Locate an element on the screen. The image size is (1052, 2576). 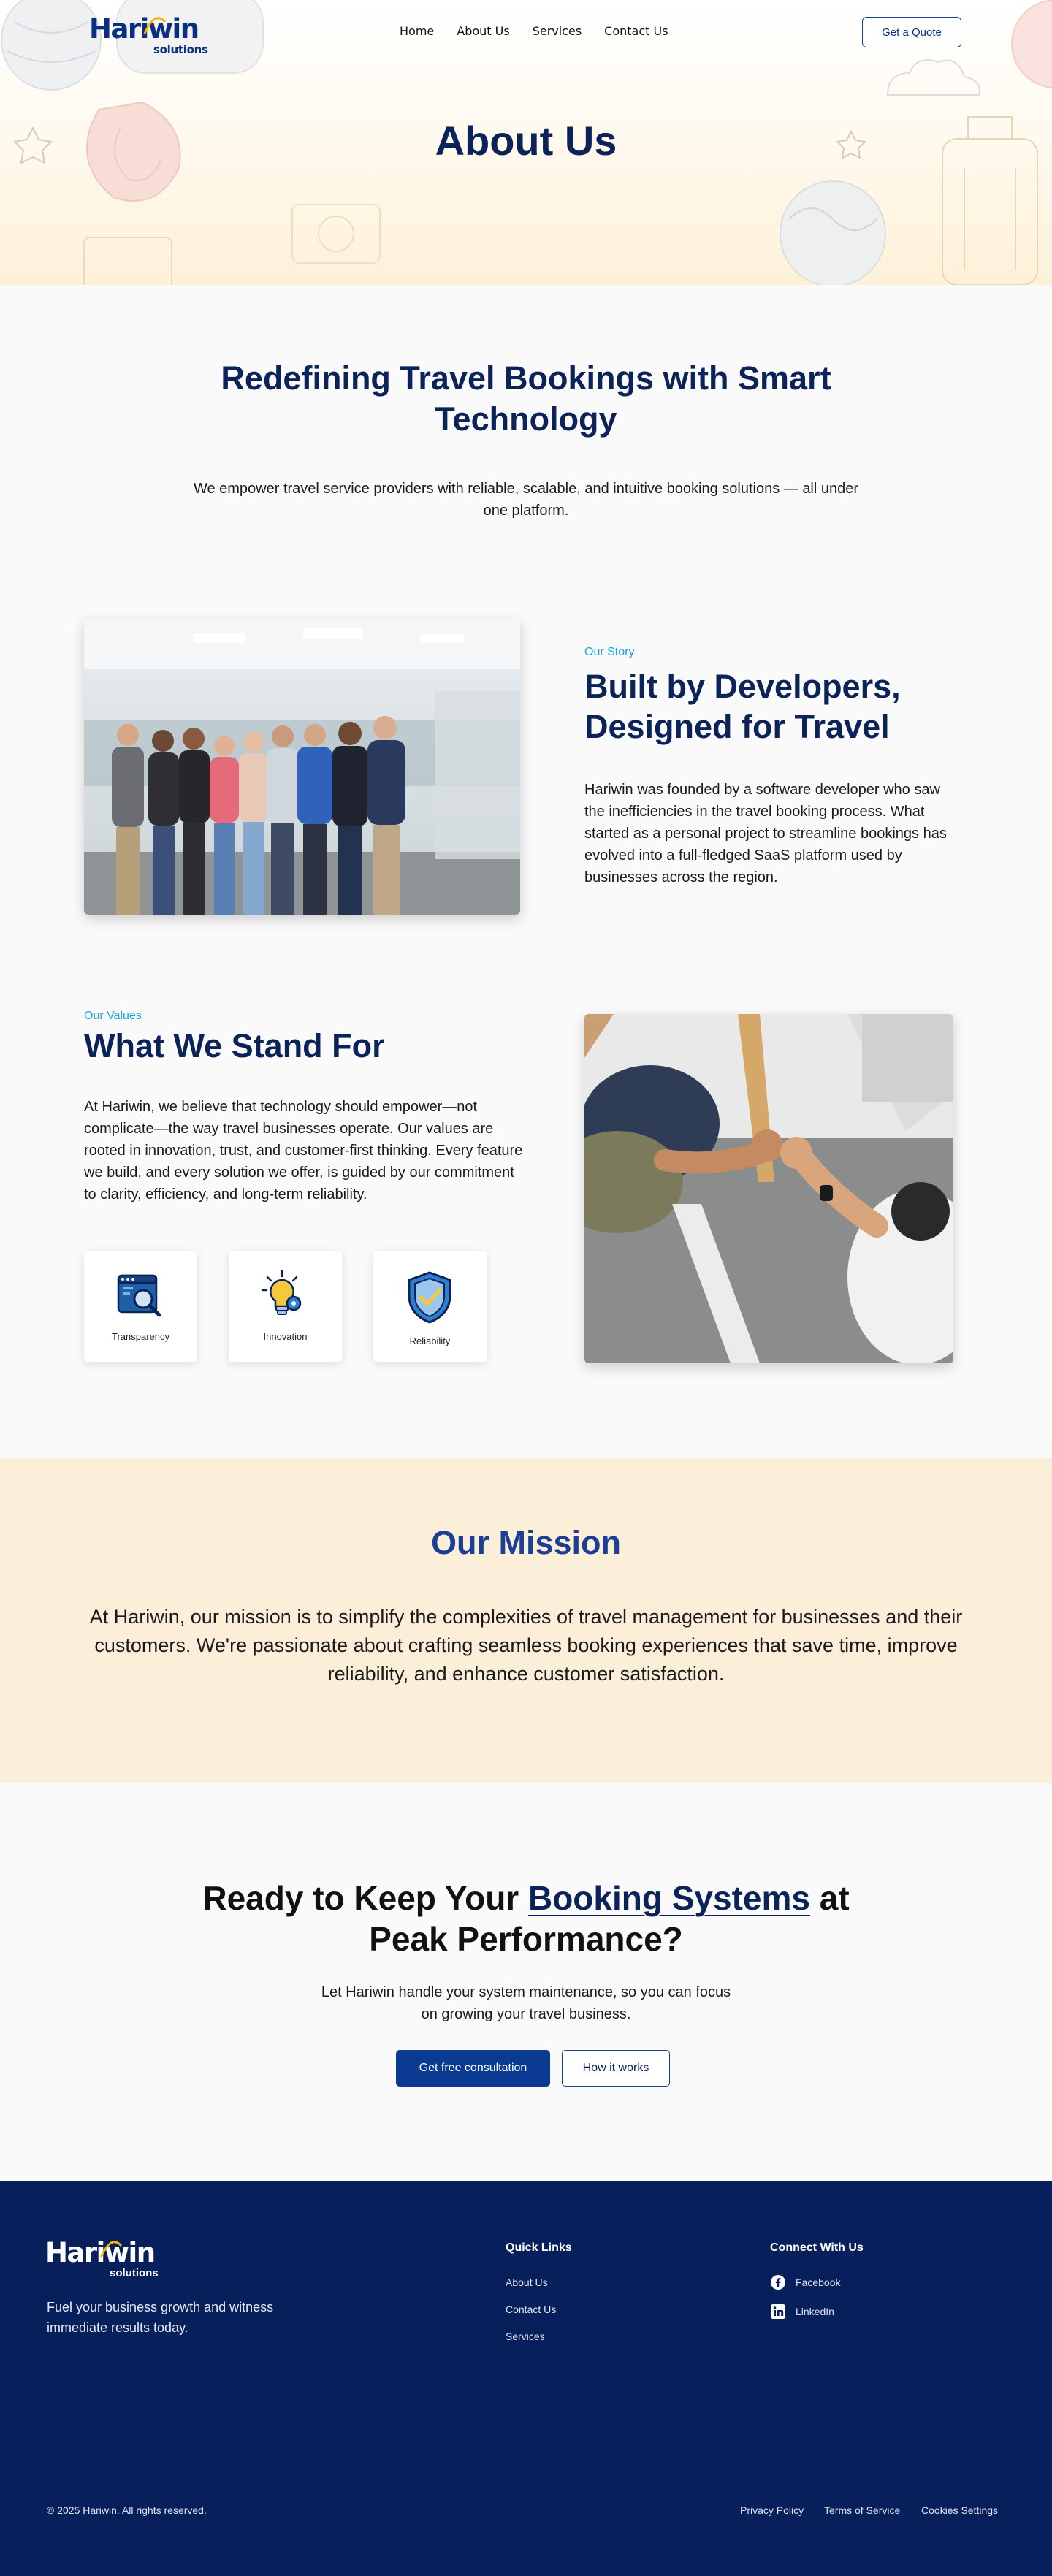
cta-heading-highlight: Booking Systems is located at coordinates (668, 1898).